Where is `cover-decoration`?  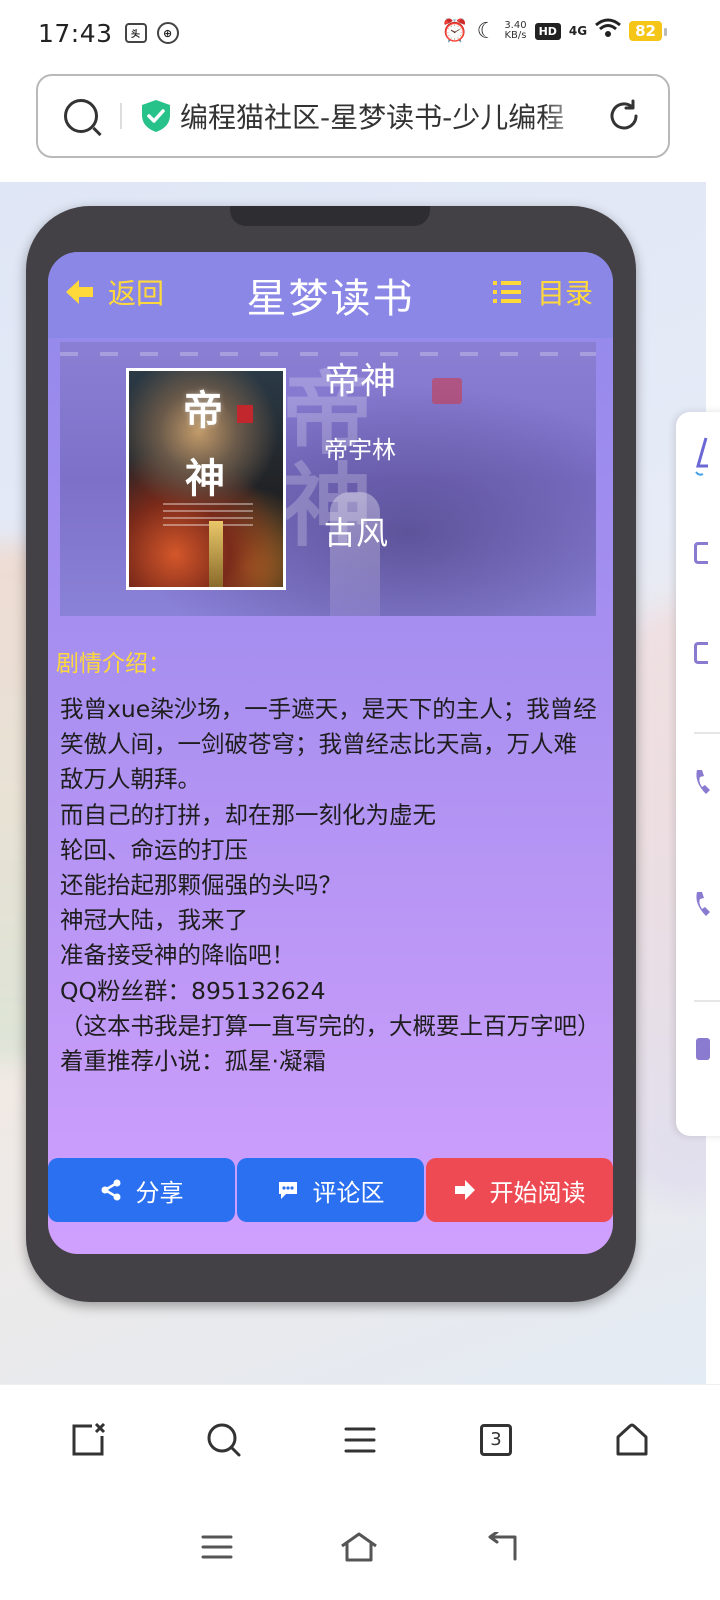
cover-decoration is located at coordinates (216, 554).